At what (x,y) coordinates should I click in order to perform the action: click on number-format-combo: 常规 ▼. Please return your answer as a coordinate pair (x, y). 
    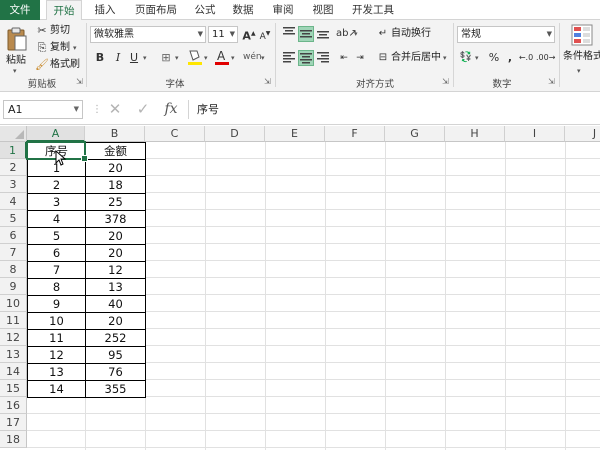
    Looking at the image, I should click on (506, 34).